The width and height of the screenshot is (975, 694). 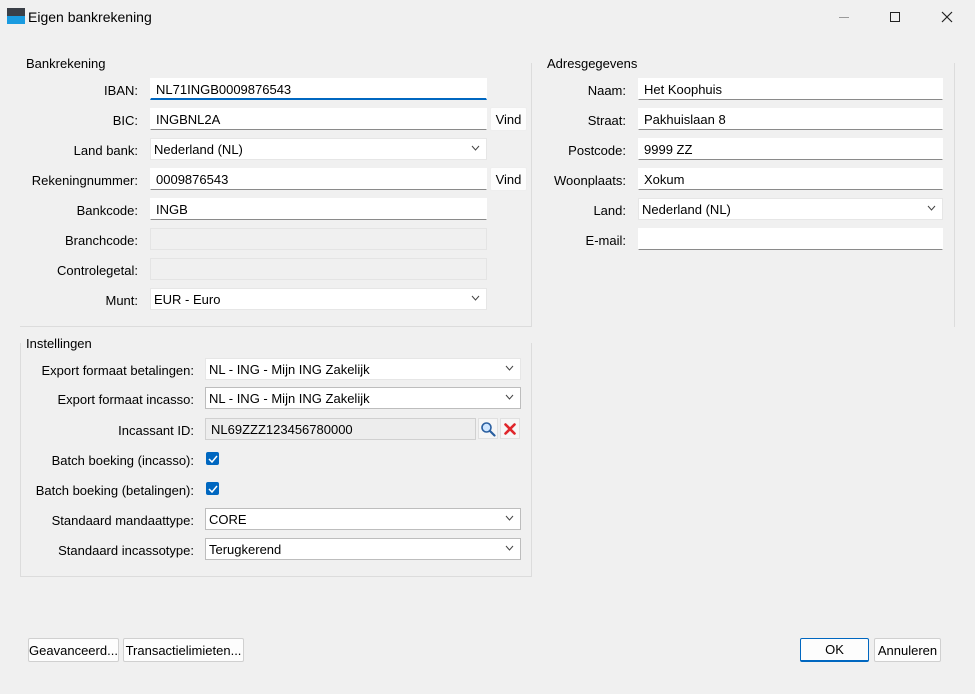 I want to click on straat-field: Pakhuislaan 8, so click(x=790, y=119).